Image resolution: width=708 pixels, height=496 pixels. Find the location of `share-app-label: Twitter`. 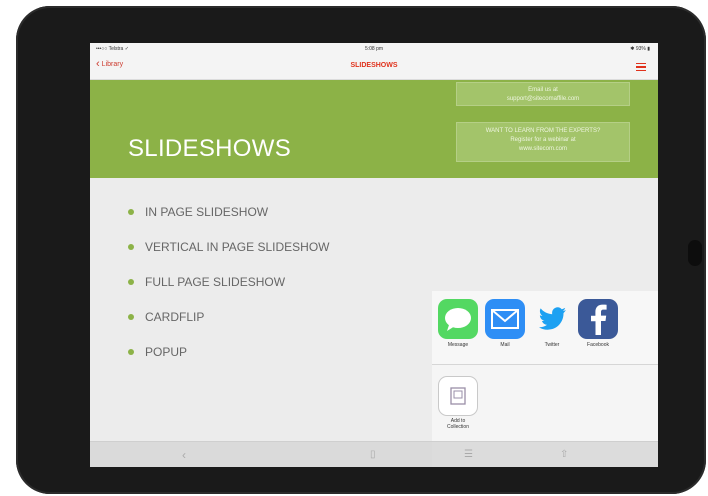

share-app-label: Twitter is located at coordinates (552, 345).